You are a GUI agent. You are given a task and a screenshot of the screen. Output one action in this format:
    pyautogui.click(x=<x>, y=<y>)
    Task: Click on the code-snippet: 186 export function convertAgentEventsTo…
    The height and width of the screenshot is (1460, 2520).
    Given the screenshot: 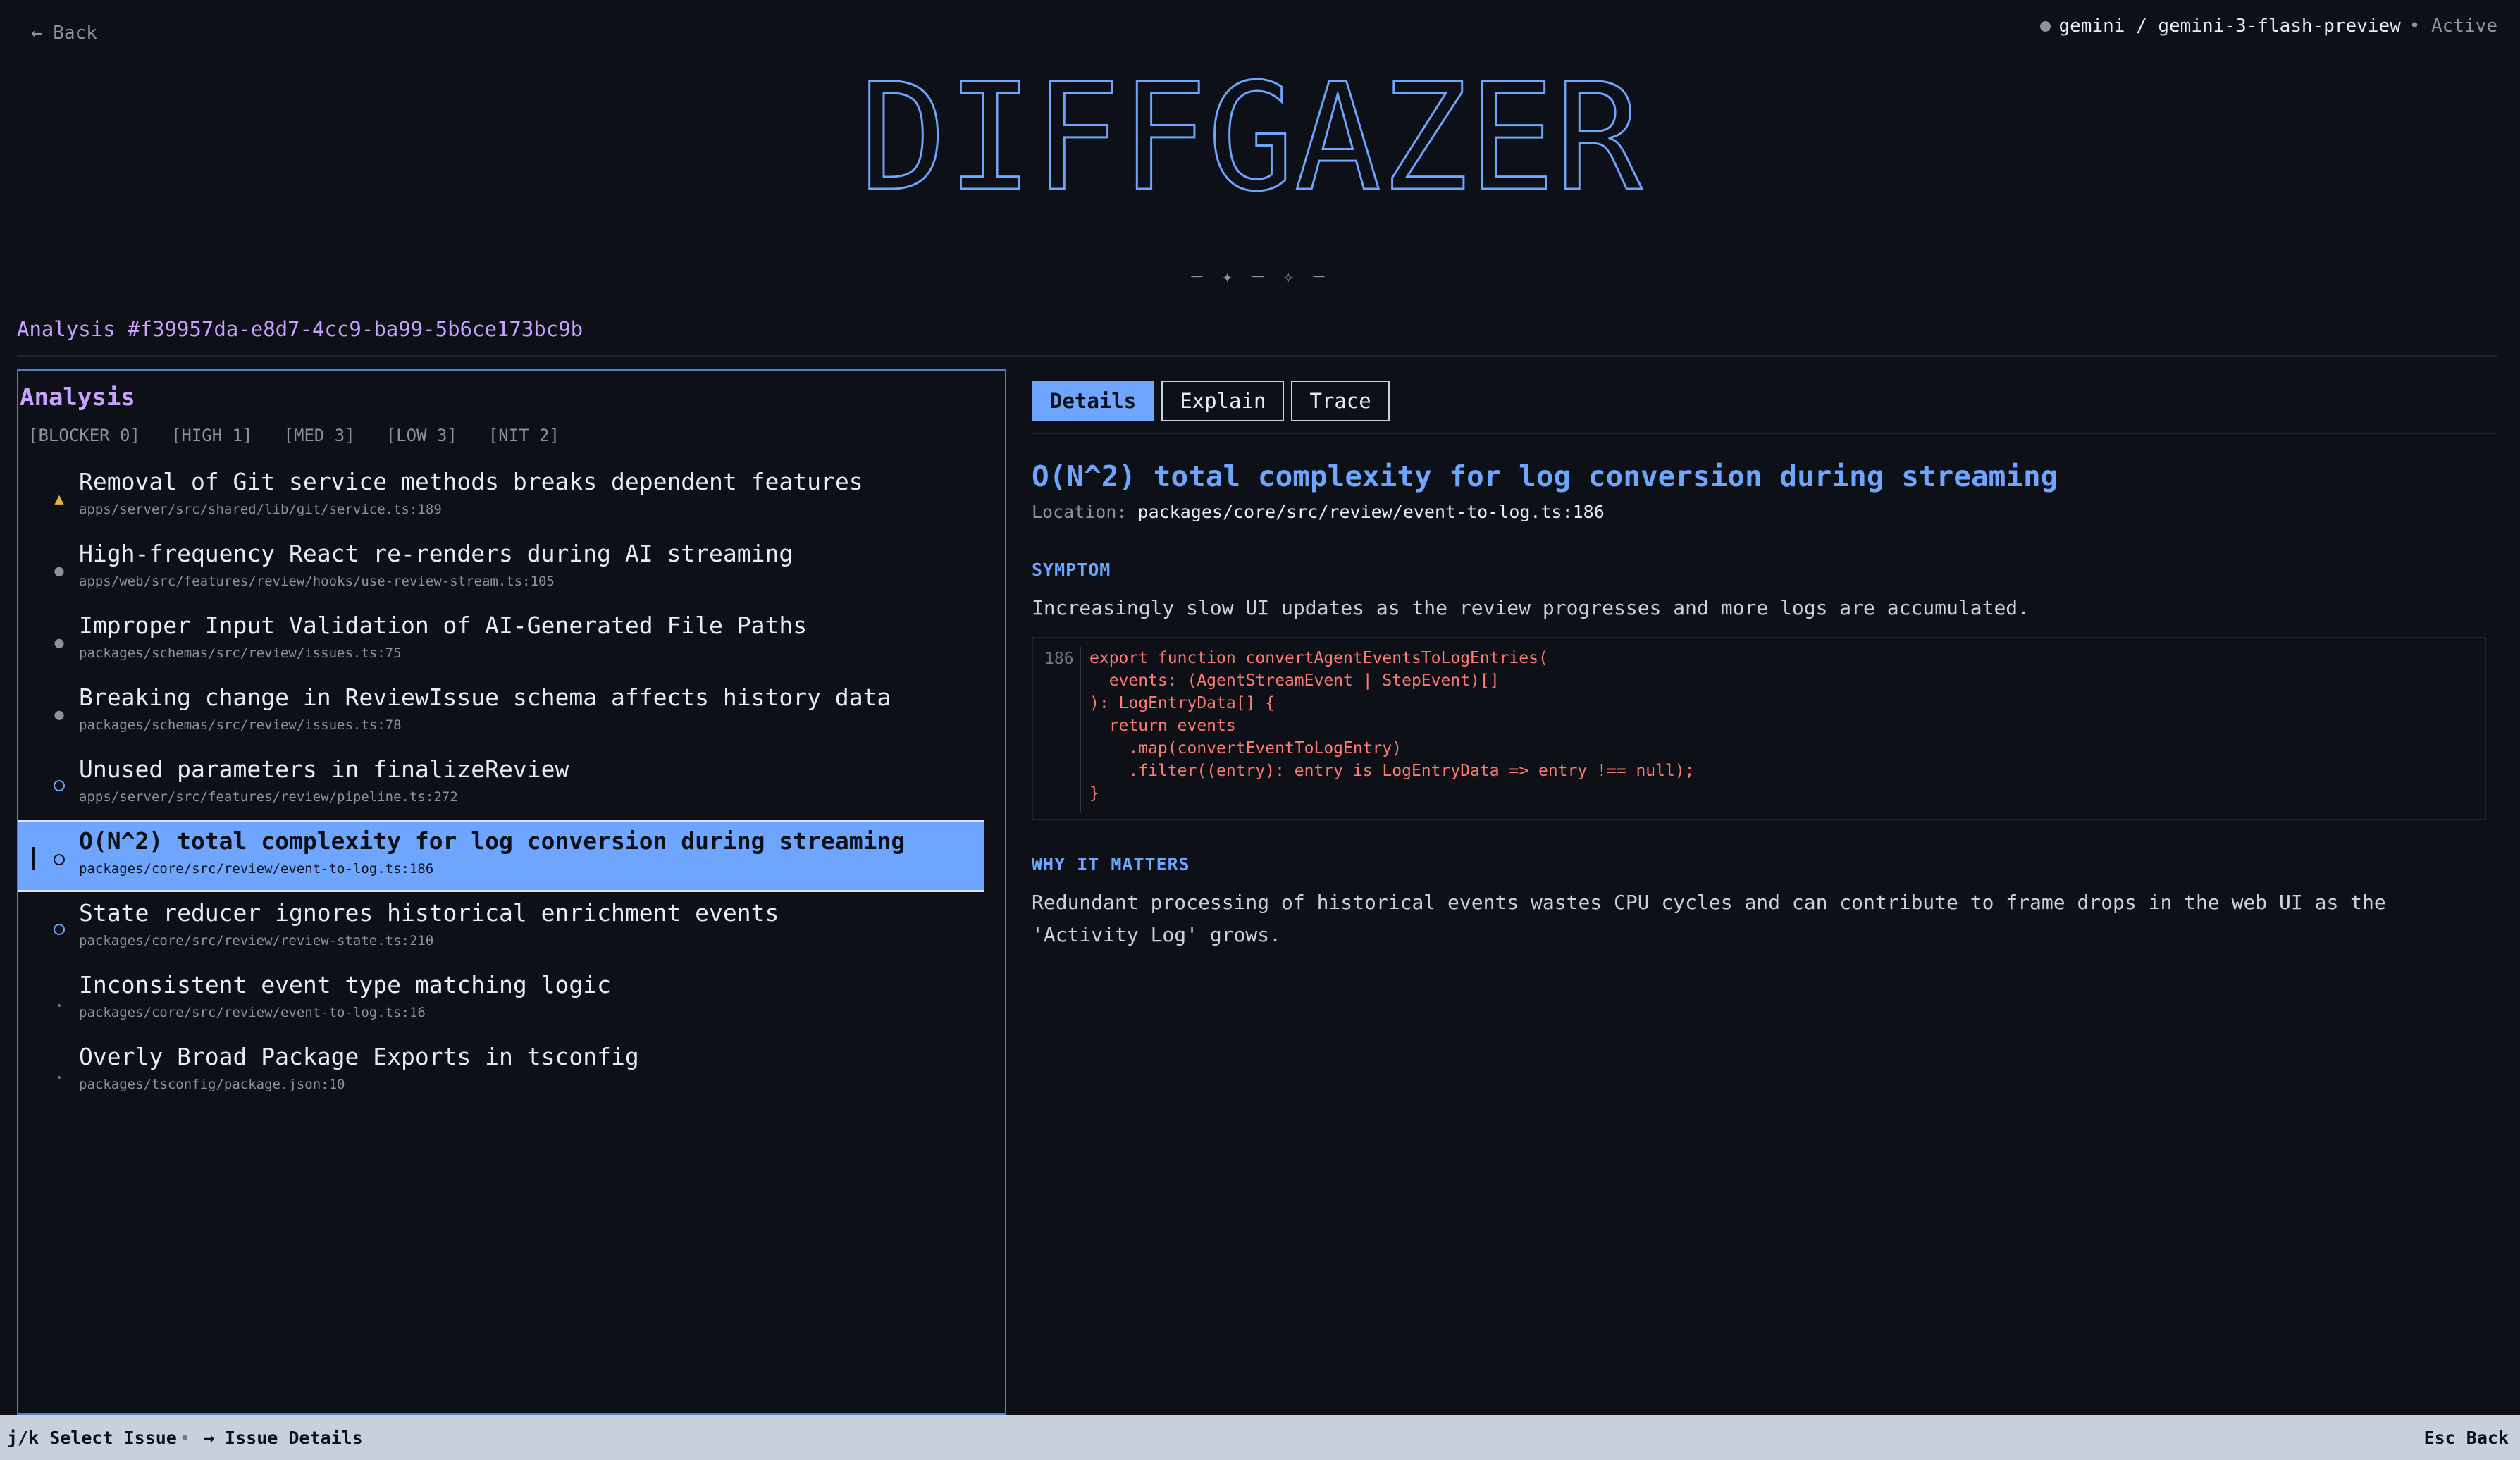 What is the action you would take?
    pyautogui.click(x=1759, y=729)
    